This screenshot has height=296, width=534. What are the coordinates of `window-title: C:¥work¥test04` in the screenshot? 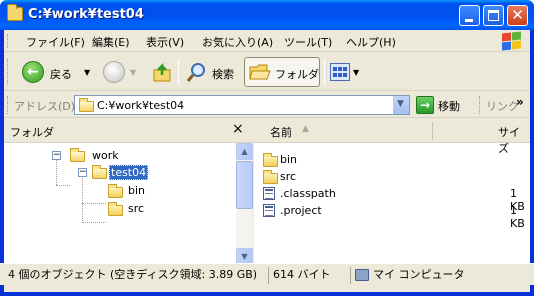 It's located at (86, 14).